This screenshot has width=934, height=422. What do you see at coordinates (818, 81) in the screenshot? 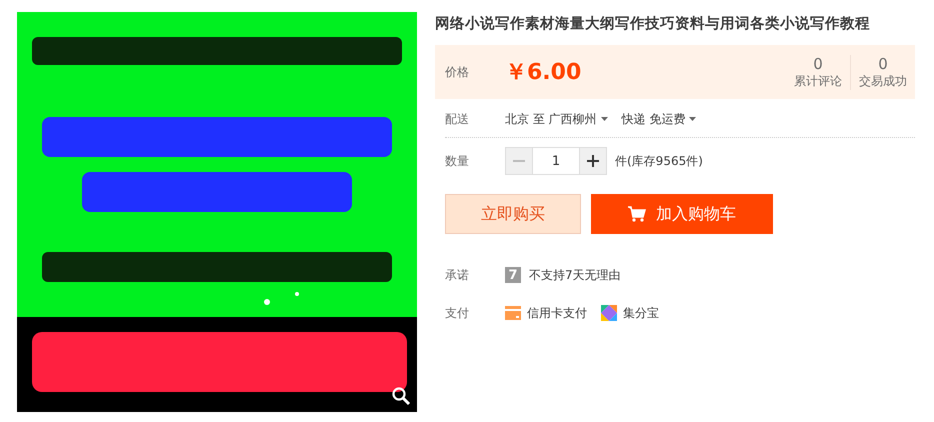
I see `stat-label: 累计评论` at bounding box center [818, 81].